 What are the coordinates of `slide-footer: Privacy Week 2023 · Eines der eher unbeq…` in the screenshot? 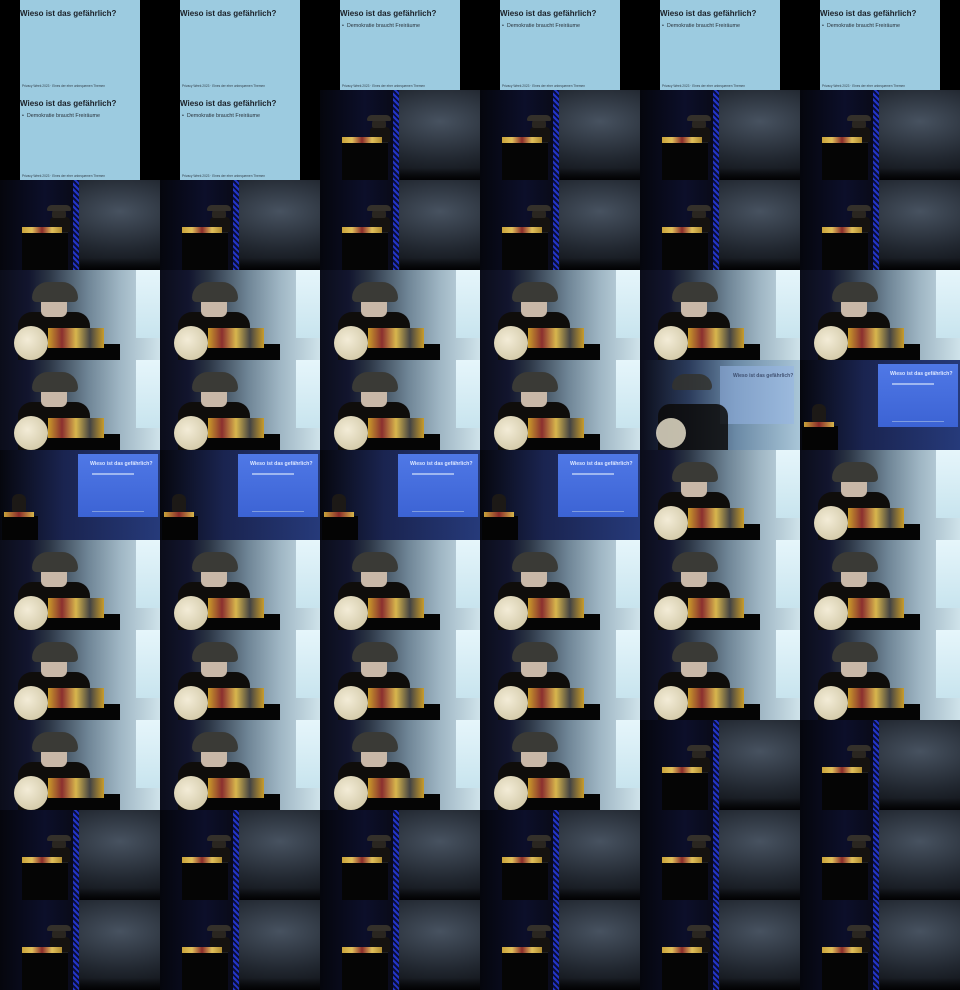 It's located at (63, 176).